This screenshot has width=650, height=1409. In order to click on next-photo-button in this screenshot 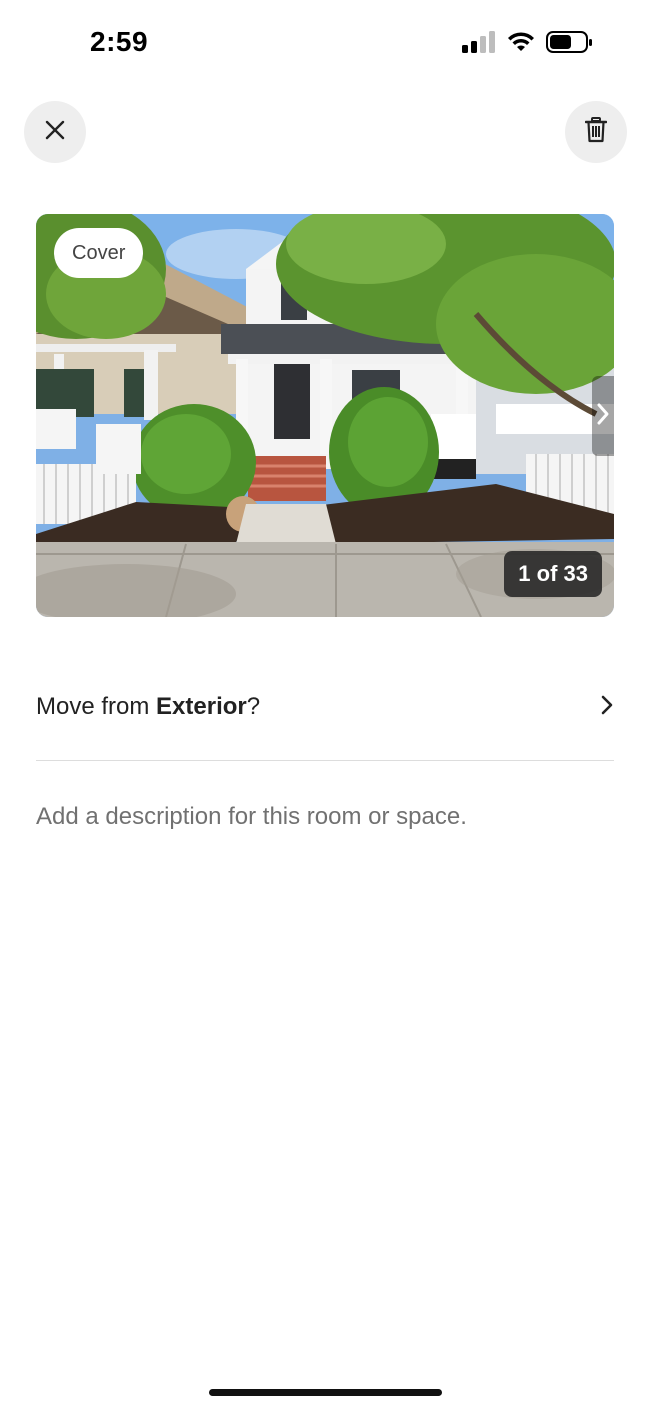, I will do `click(603, 416)`.